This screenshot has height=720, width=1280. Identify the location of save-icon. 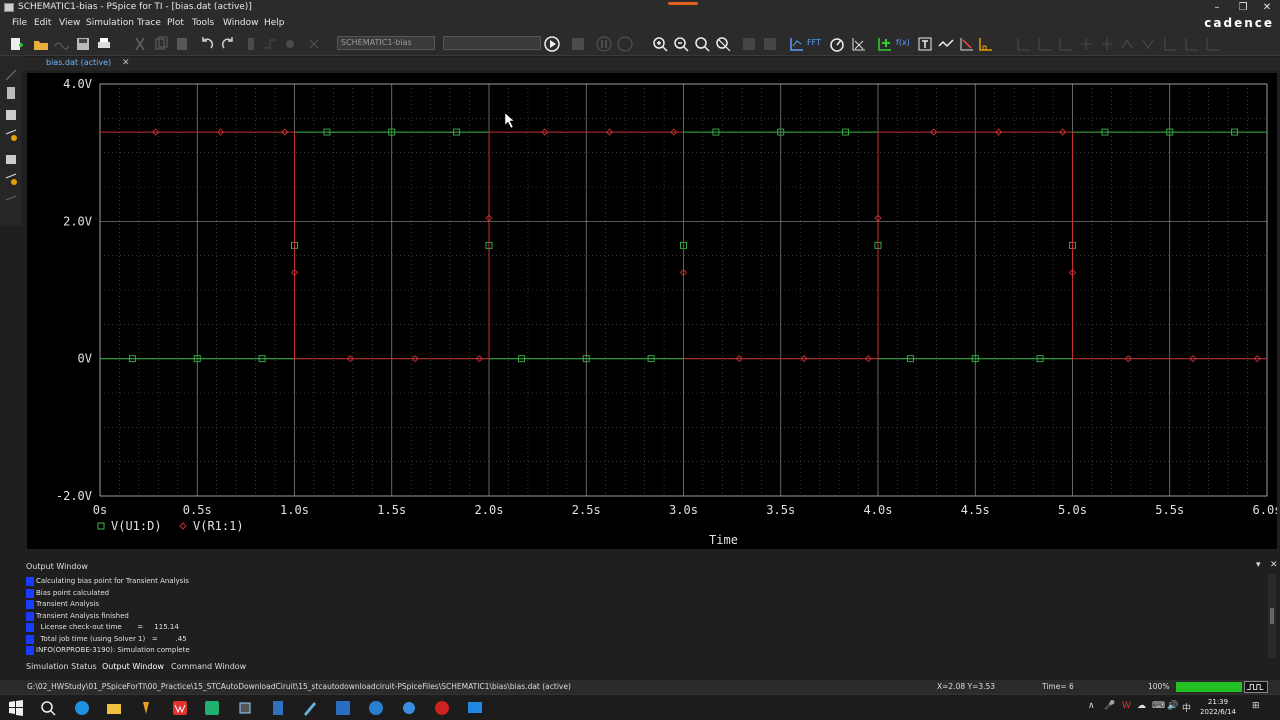
(83, 44).